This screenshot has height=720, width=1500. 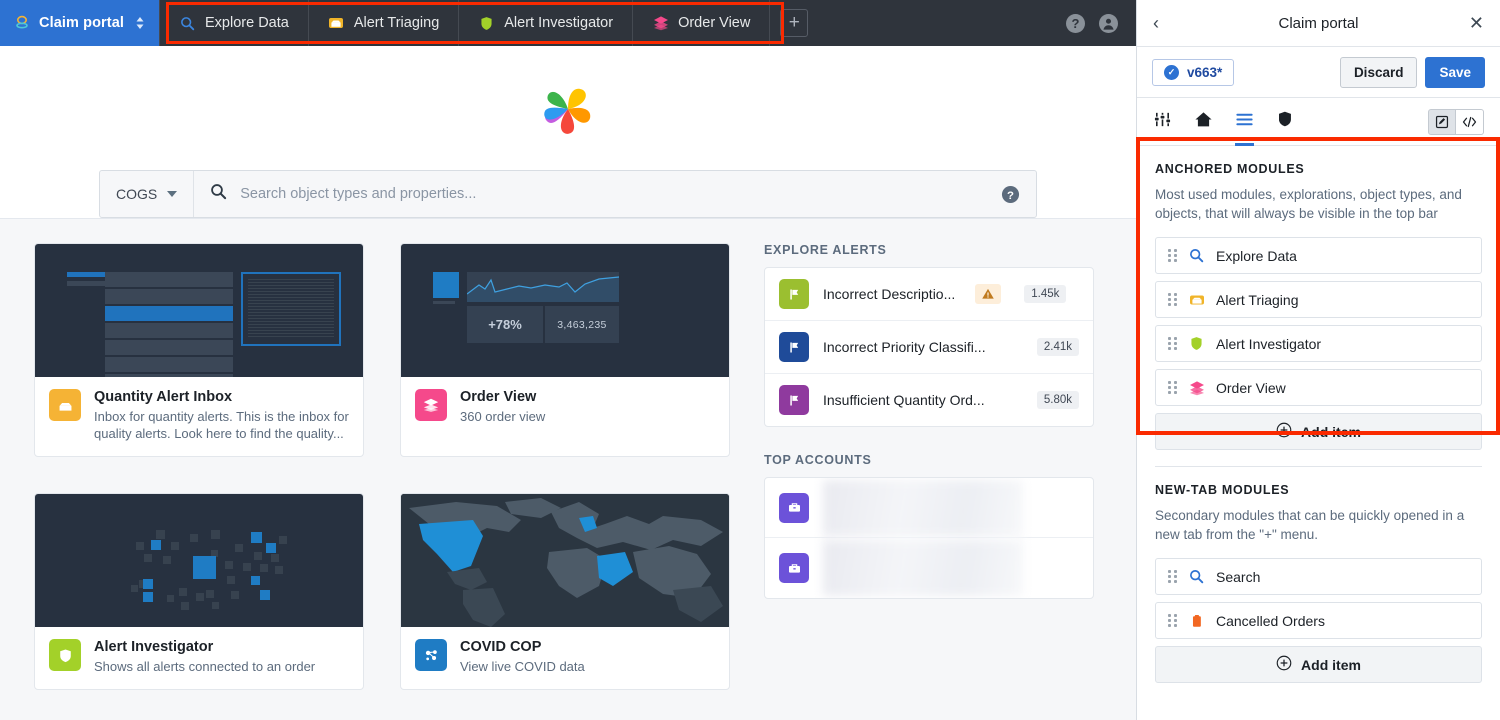 I want to click on warning-triangle-icon, so click(x=988, y=294).